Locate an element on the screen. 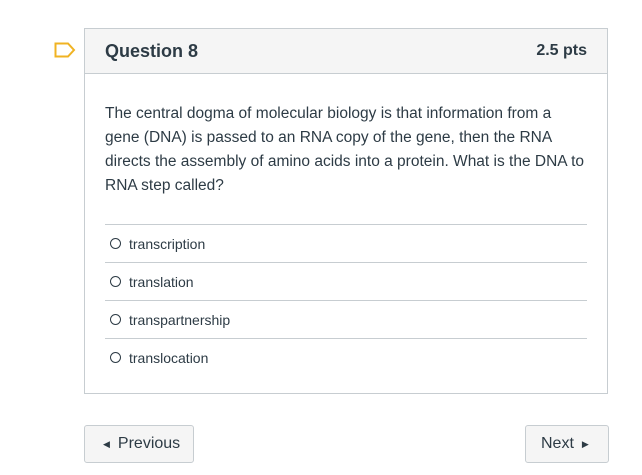  answer-label: translocation is located at coordinates (169, 357).